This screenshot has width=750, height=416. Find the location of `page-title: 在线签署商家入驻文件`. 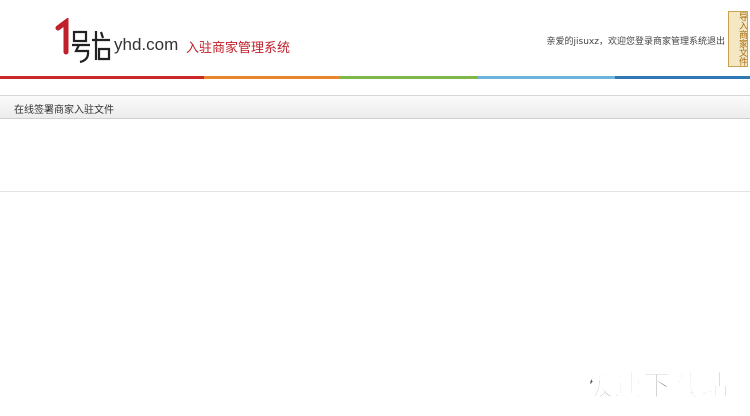

page-title: 在线签署商家入驻文件 is located at coordinates (64, 110).